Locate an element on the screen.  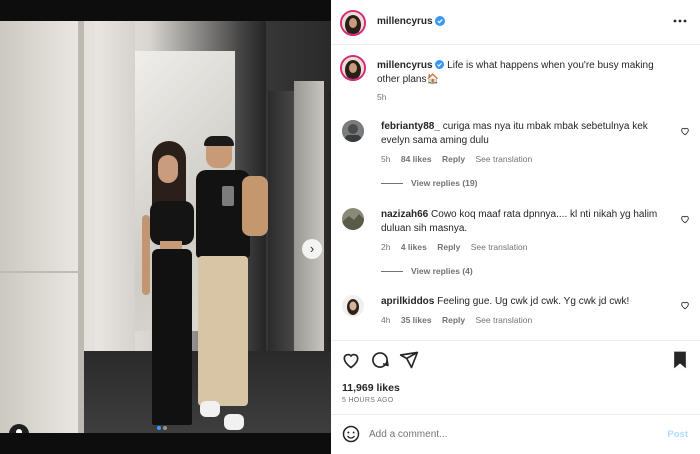
author-avatar is located at coordinates (353, 23).